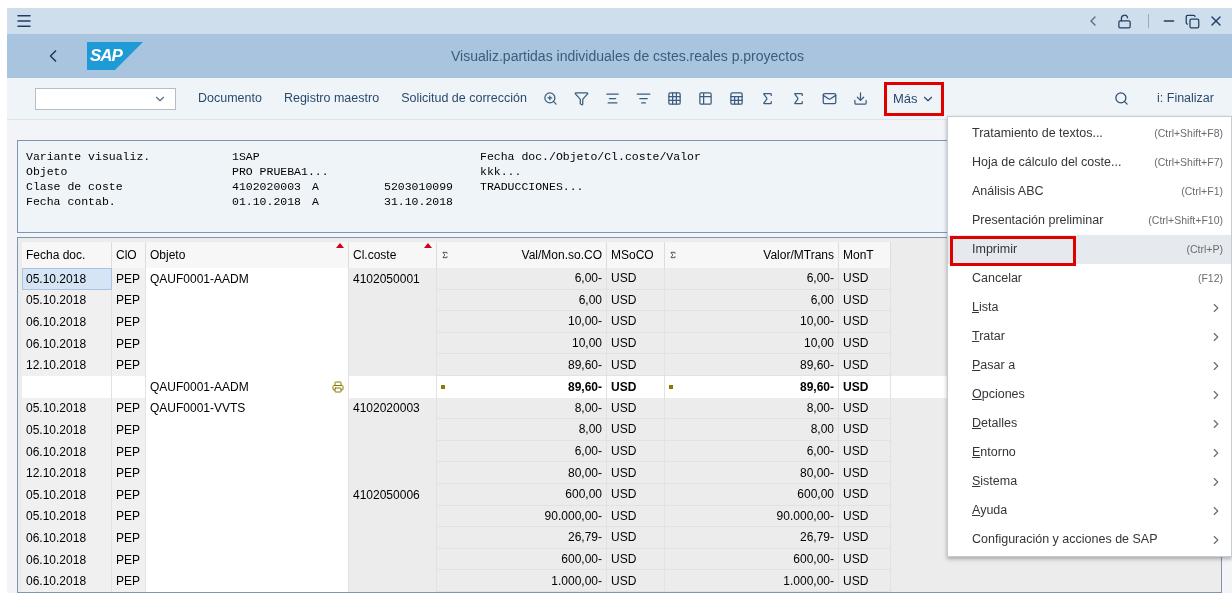 This screenshot has width=1232, height=593. I want to click on column-label: Objeto, so click(168, 255).